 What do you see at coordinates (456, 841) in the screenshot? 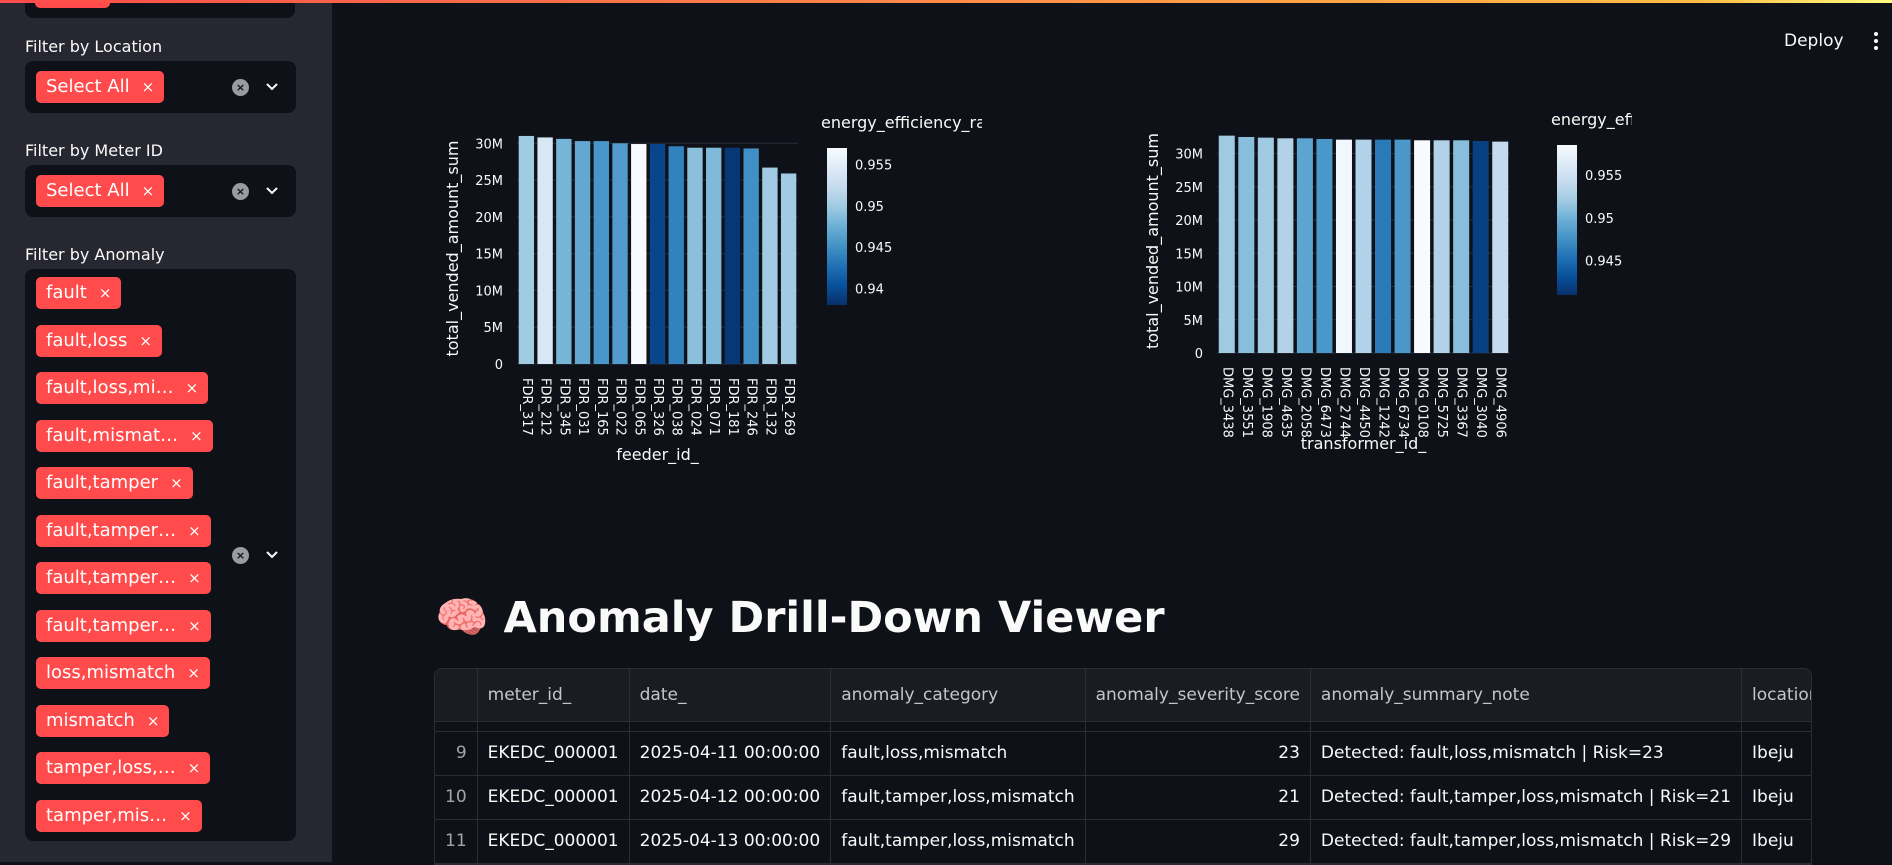
I see `table-cell: 11` at bounding box center [456, 841].